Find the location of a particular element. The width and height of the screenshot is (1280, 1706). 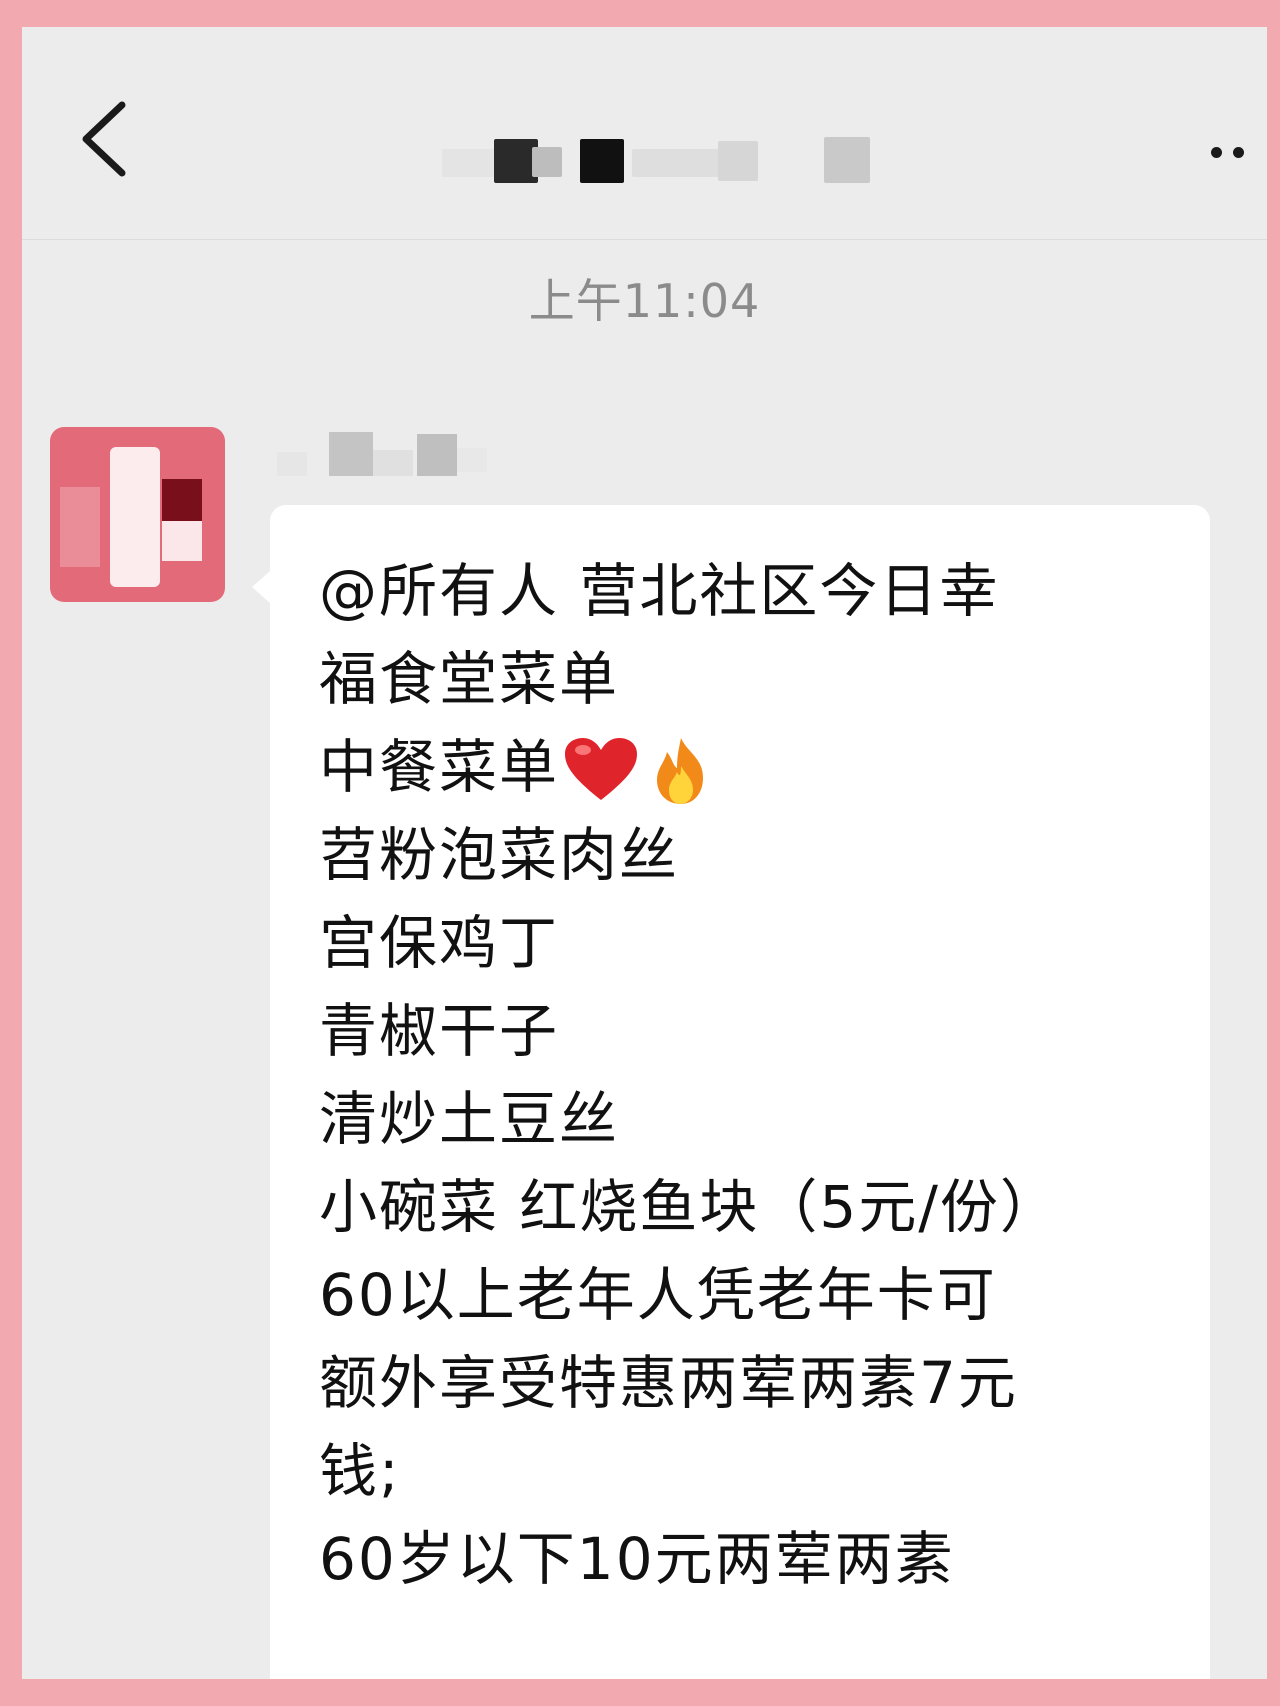

message-line: @所有人 营北社区今日幸 is located at coordinates (659, 591).